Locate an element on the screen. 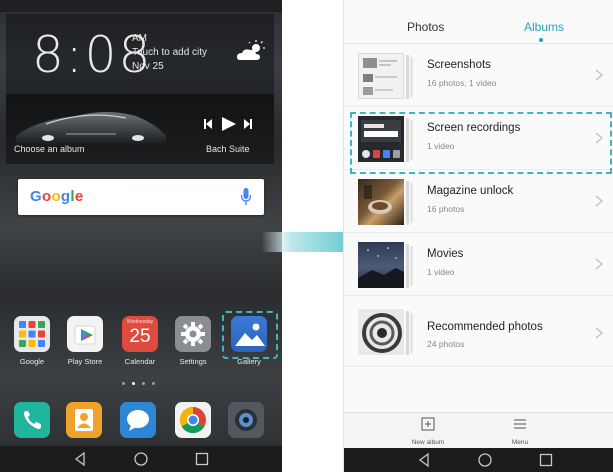  app-calendar: Wednesday 25 Calendar is located at coordinates (140, 341).